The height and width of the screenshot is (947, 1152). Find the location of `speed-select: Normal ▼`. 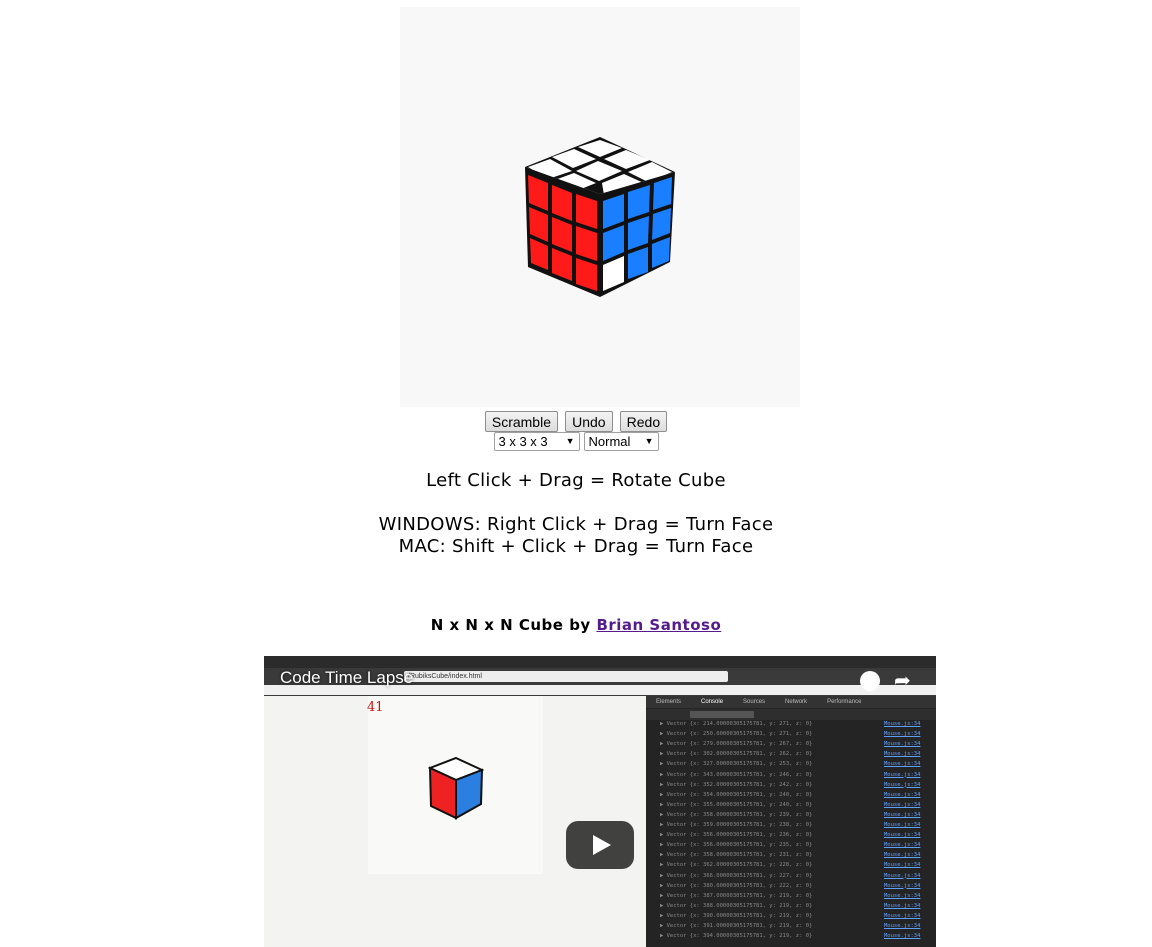

speed-select: Normal ▼ is located at coordinates (621, 441).